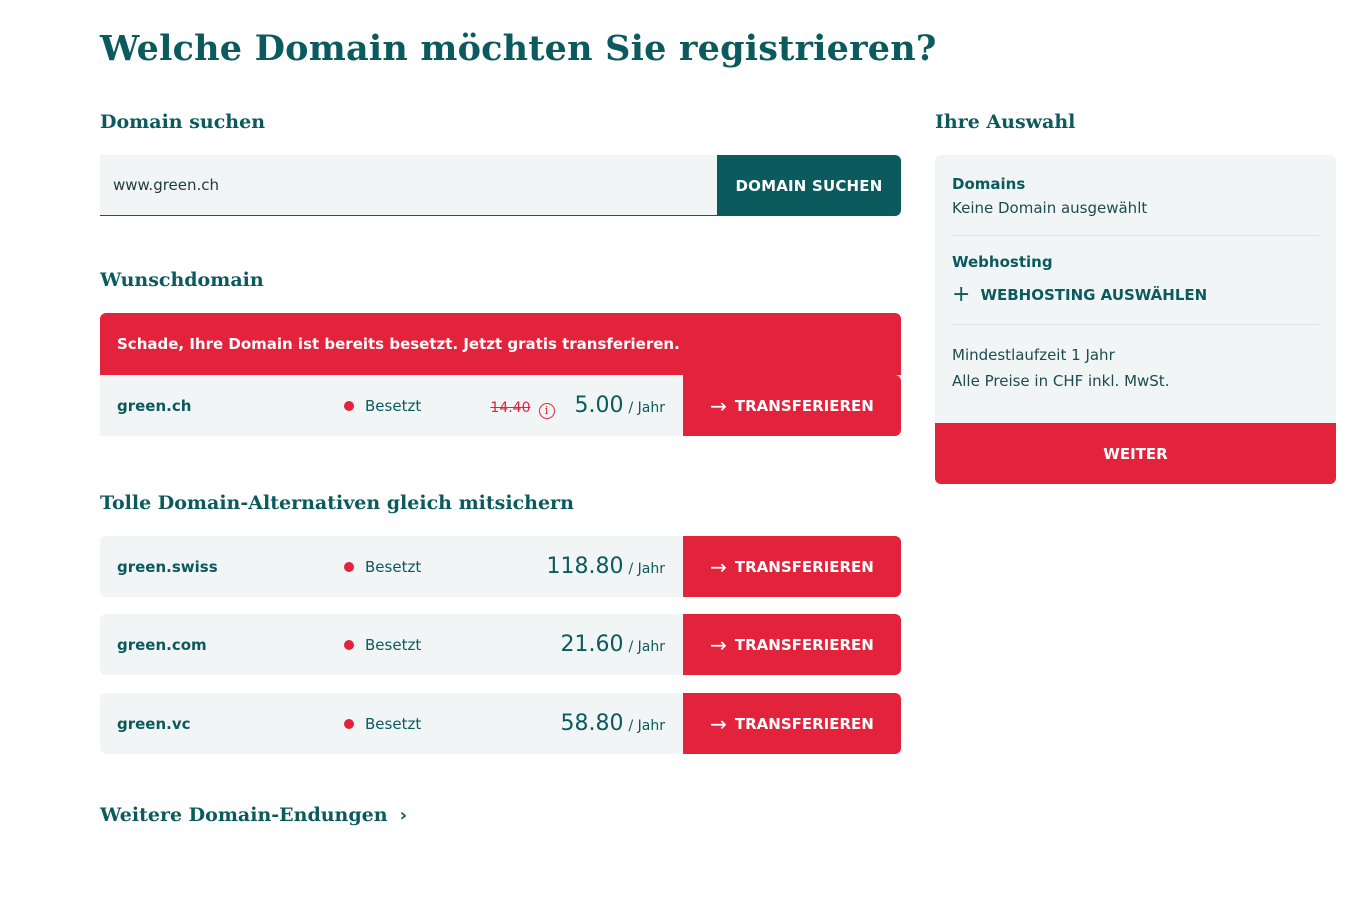 The width and height of the screenshot is (1372, 915). Describe the element at coordinates (403, 815) in the screenshot. I see `chevron-right-icon: ›` at that location.